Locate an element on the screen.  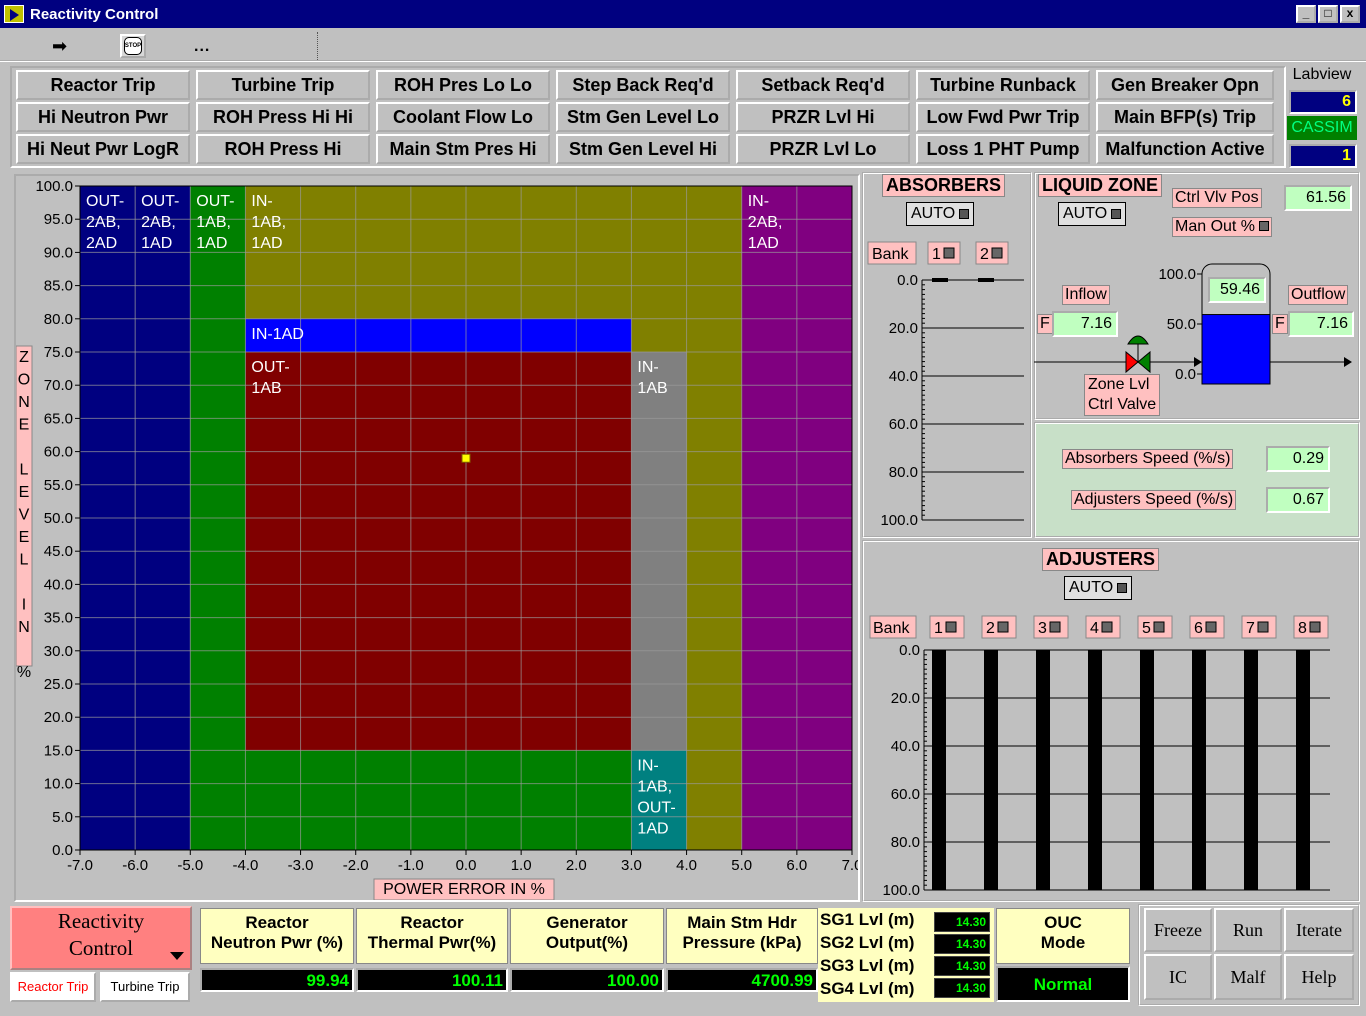
absorbers-speed-value: 0.29 is located at coordinates (1298, 459).